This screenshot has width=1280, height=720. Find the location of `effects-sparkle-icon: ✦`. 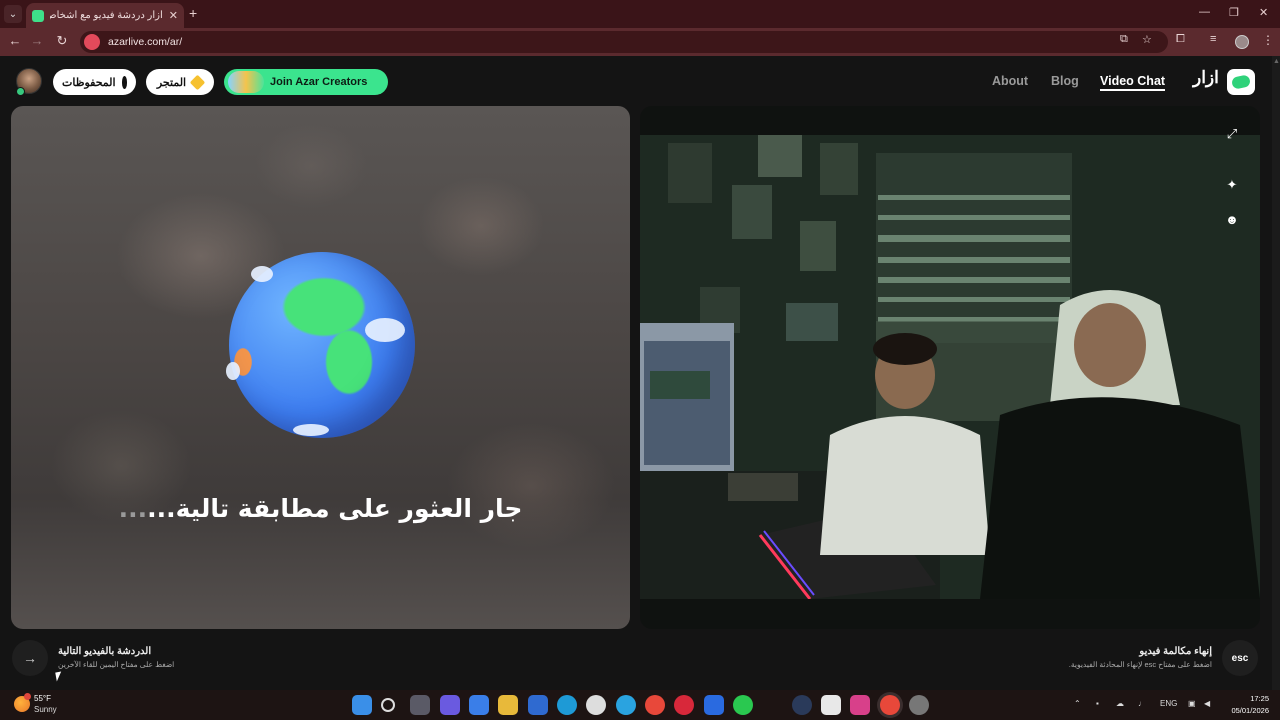

effects-sparkle-icon: ✦ is located at coordinates (1232, 185).